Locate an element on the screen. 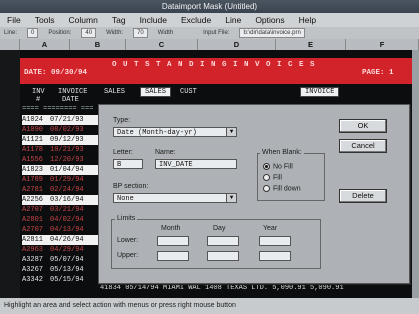 The image size is (419, 314). upper-label: Upper: is located at coordinates (128, 255).